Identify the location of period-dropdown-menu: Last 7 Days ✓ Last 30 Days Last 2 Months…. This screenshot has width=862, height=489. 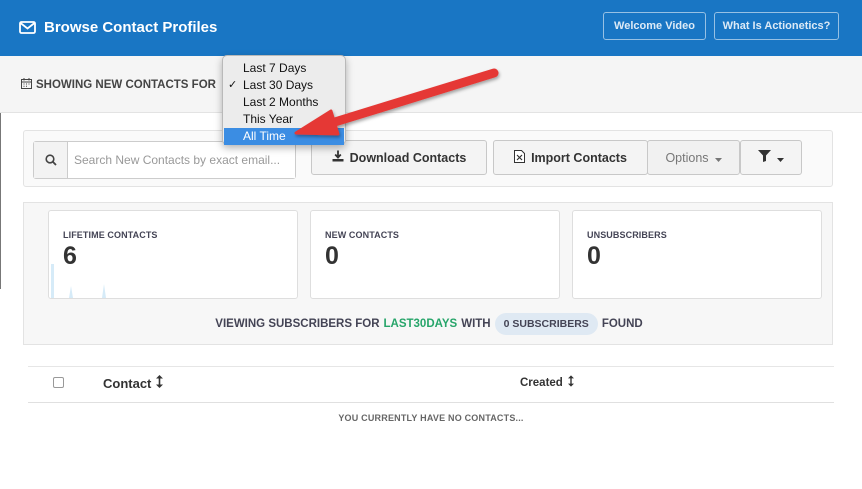
(284, 100).